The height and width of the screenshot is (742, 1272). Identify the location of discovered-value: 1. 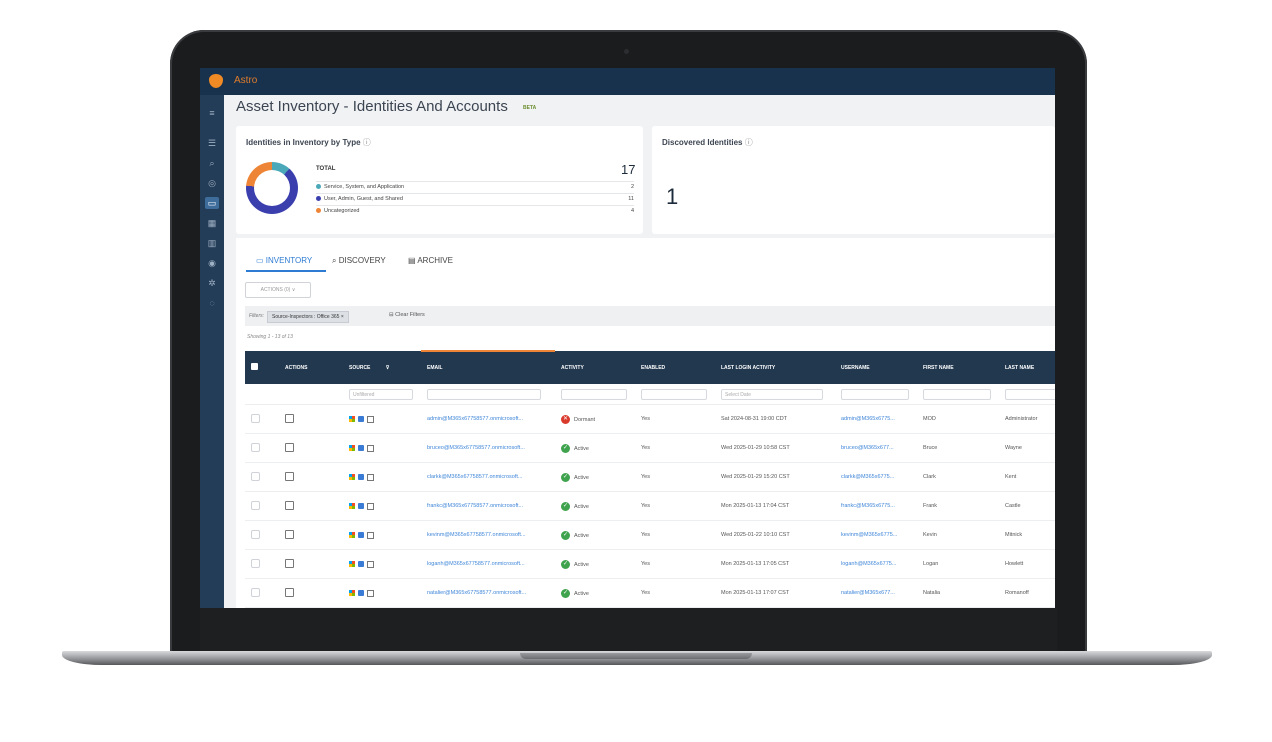
(672, 197).